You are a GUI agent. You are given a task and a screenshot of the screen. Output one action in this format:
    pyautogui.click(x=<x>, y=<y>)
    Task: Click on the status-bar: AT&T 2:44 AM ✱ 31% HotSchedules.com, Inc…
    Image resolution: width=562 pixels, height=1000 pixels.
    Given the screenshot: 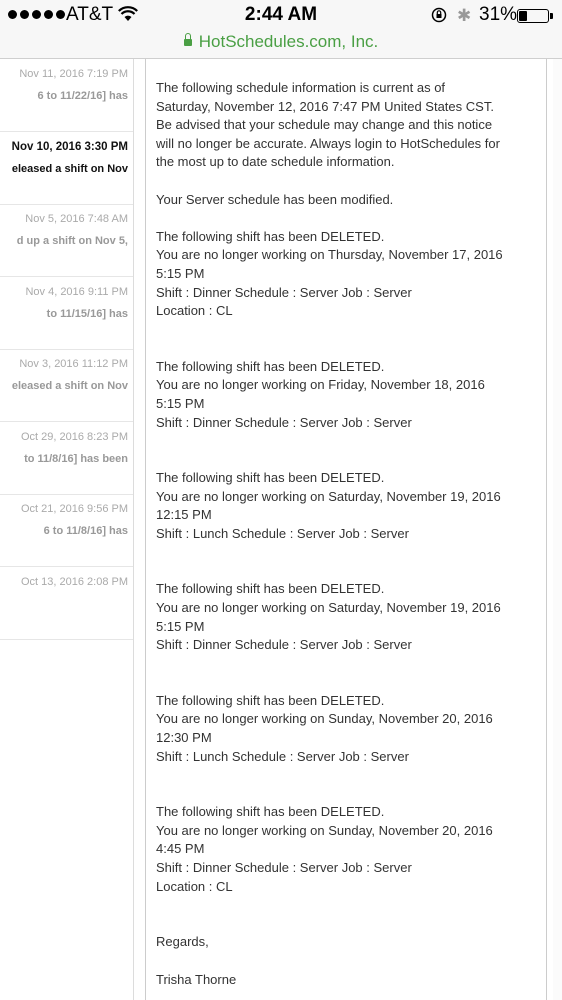 What is the action you would take?
    pyautogui.click(x=281, y=29)
    